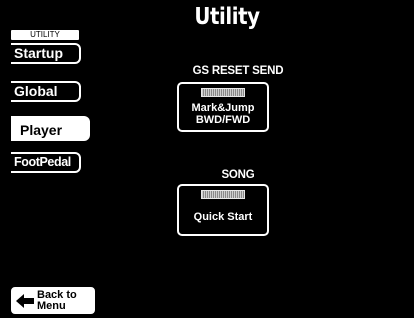 This screenshot has height=318, width=420. I want to click on back-label-line2: Menu, so click(51, 306).